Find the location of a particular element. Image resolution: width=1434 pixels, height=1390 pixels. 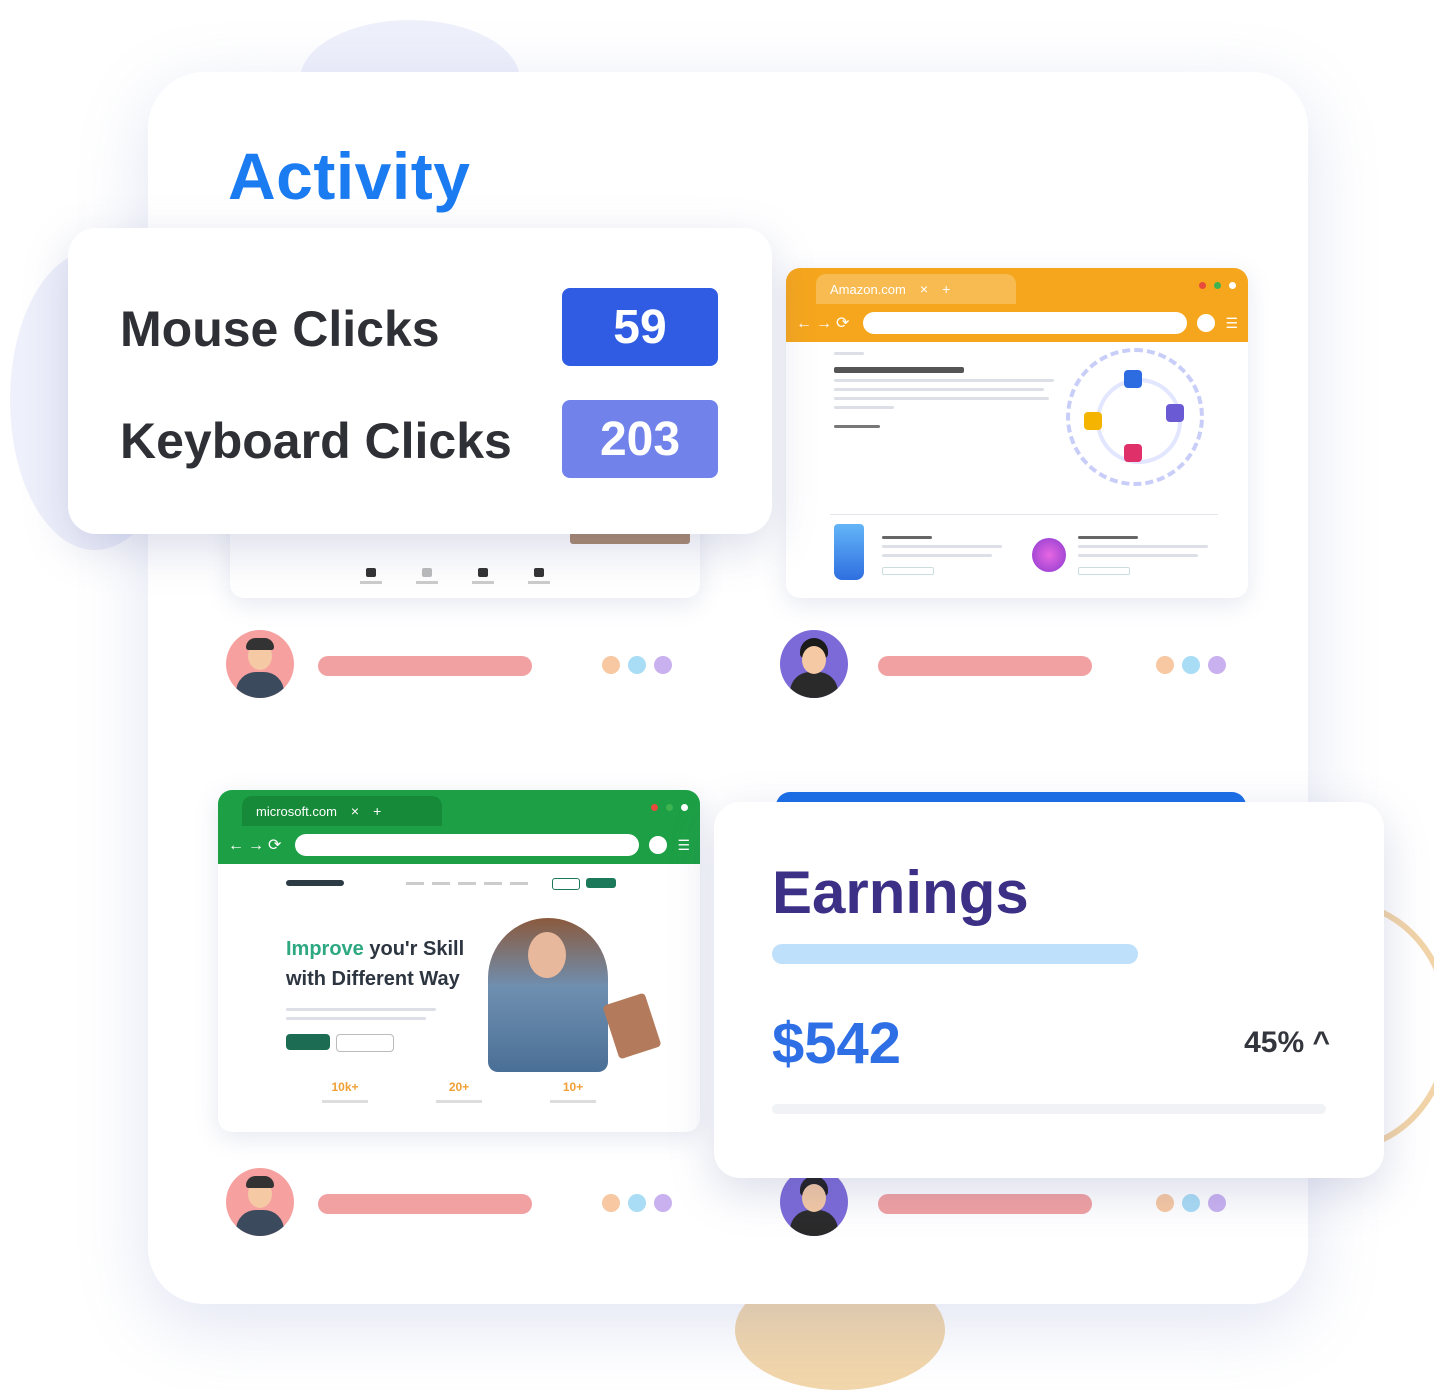

earnings-bar is located at coordinates (955, 954).